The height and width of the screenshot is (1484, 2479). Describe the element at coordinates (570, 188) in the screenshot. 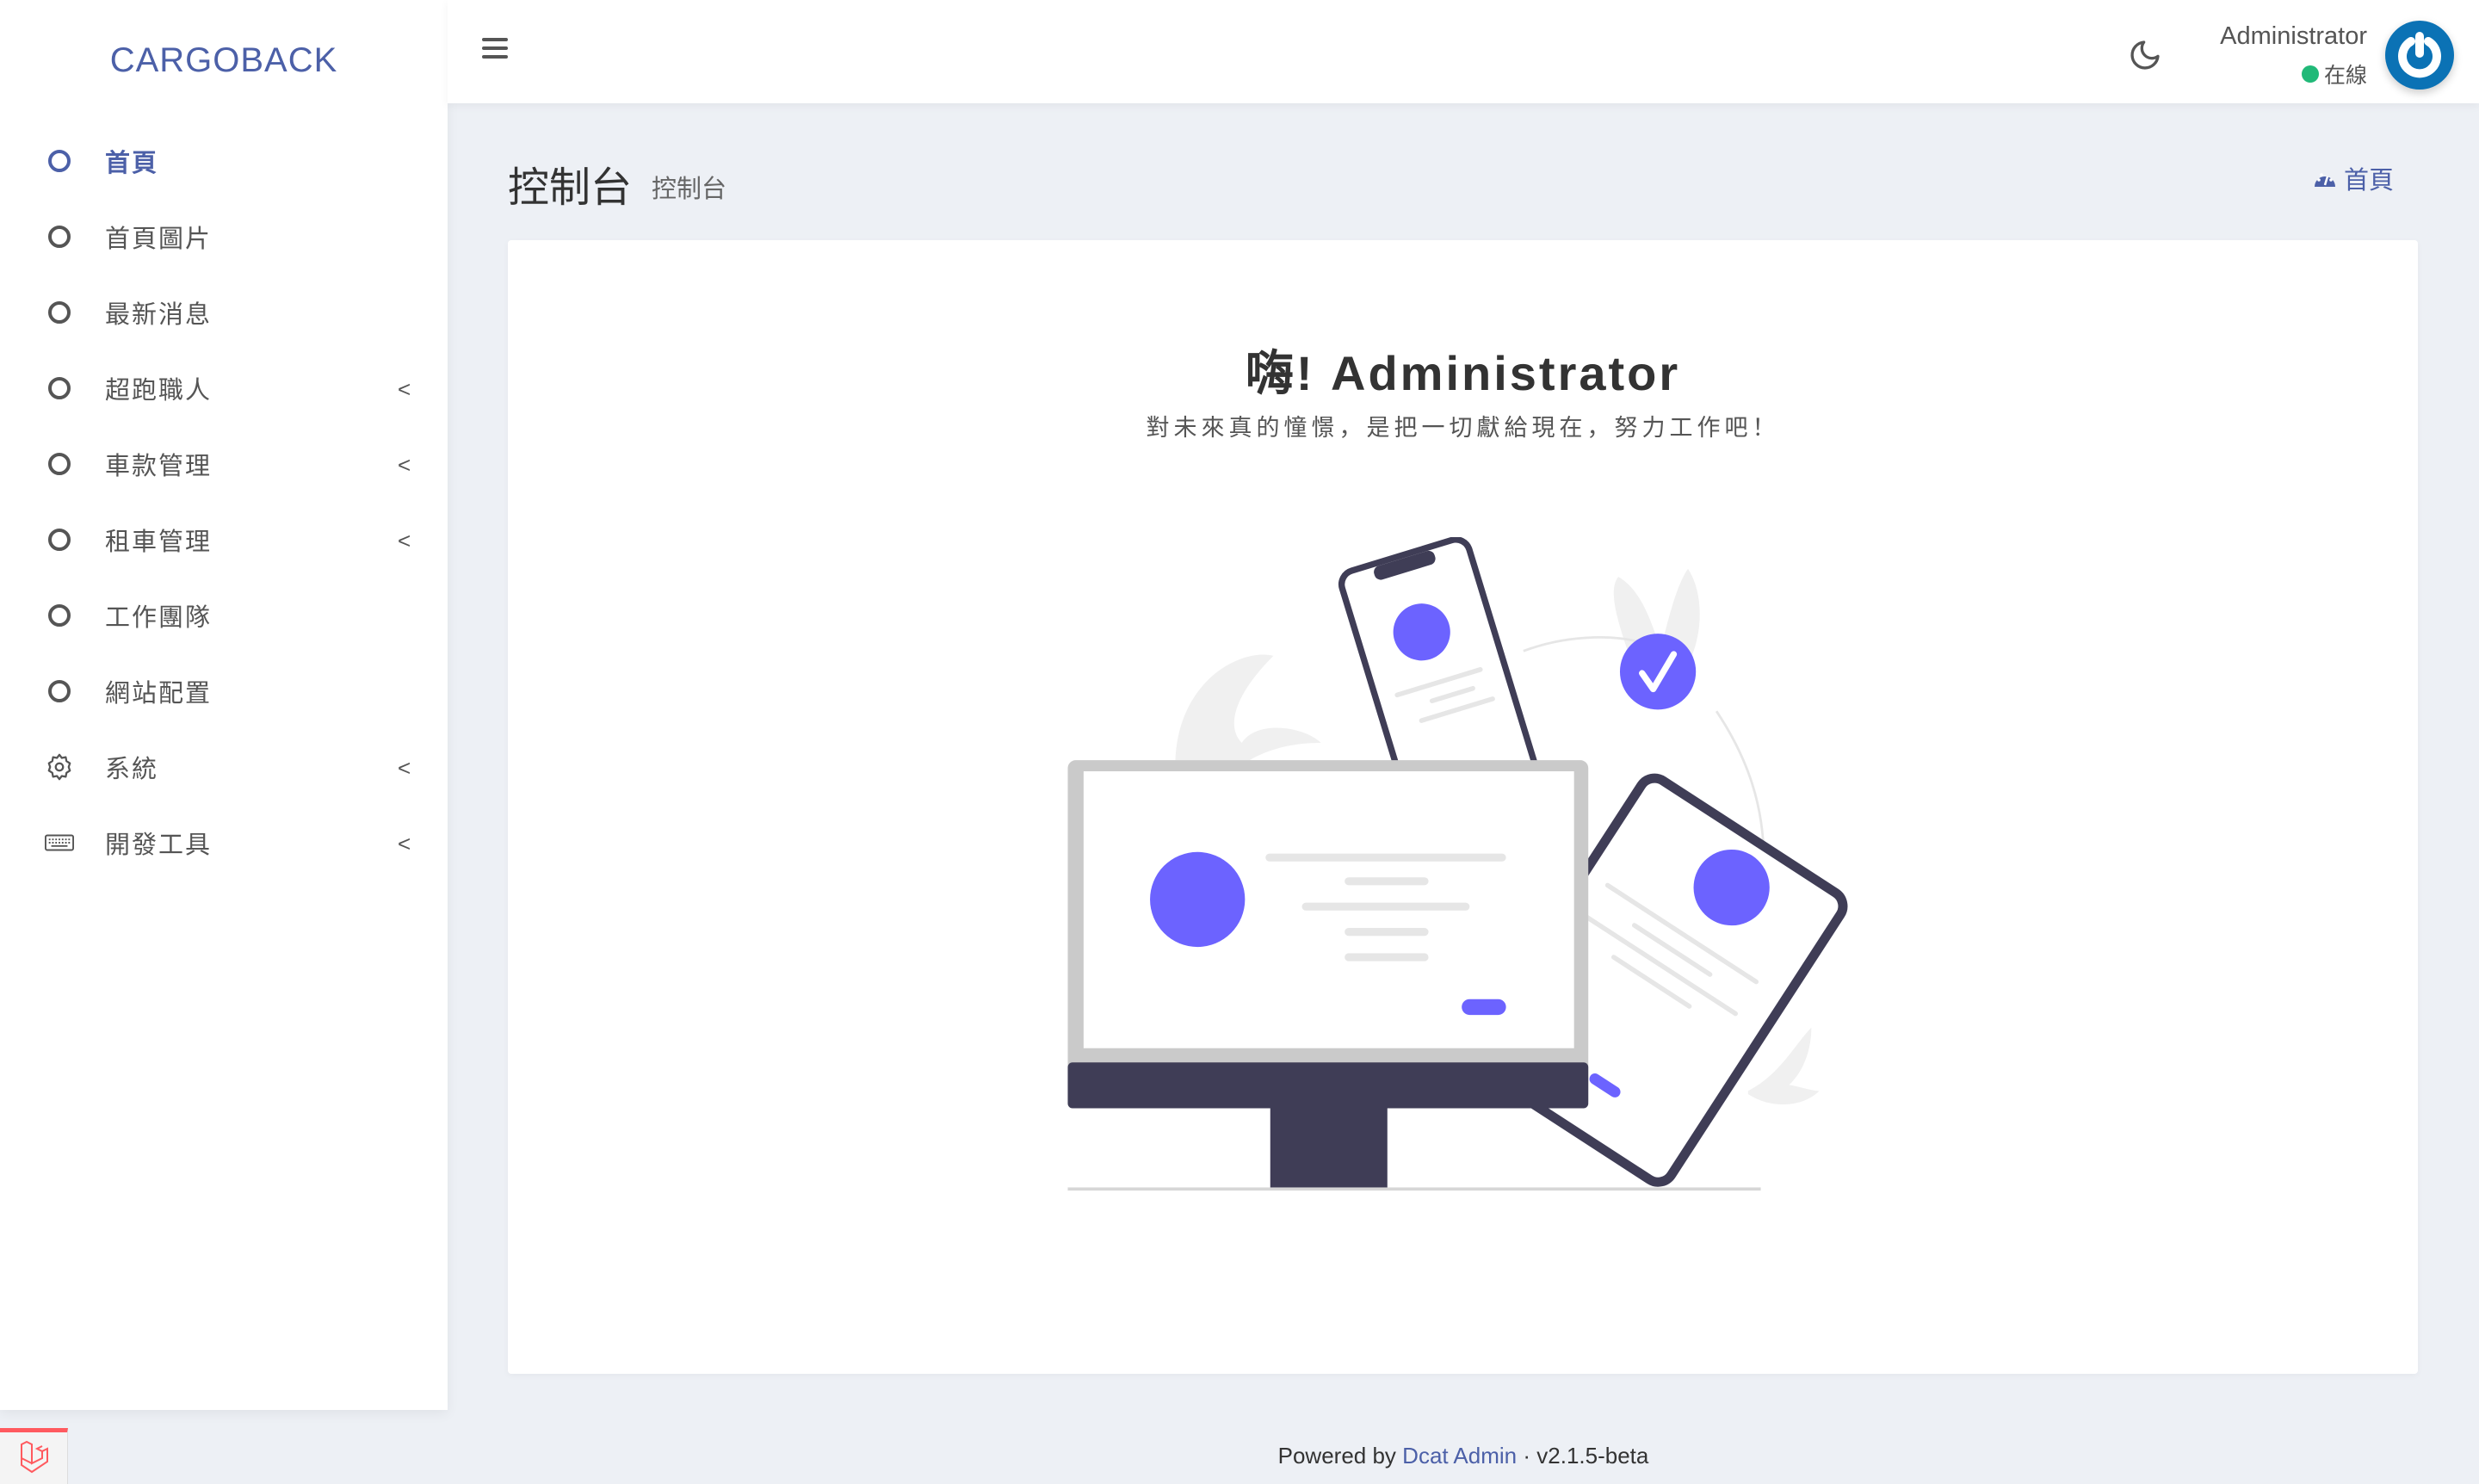

I see `page-title: 控制台` at that location.